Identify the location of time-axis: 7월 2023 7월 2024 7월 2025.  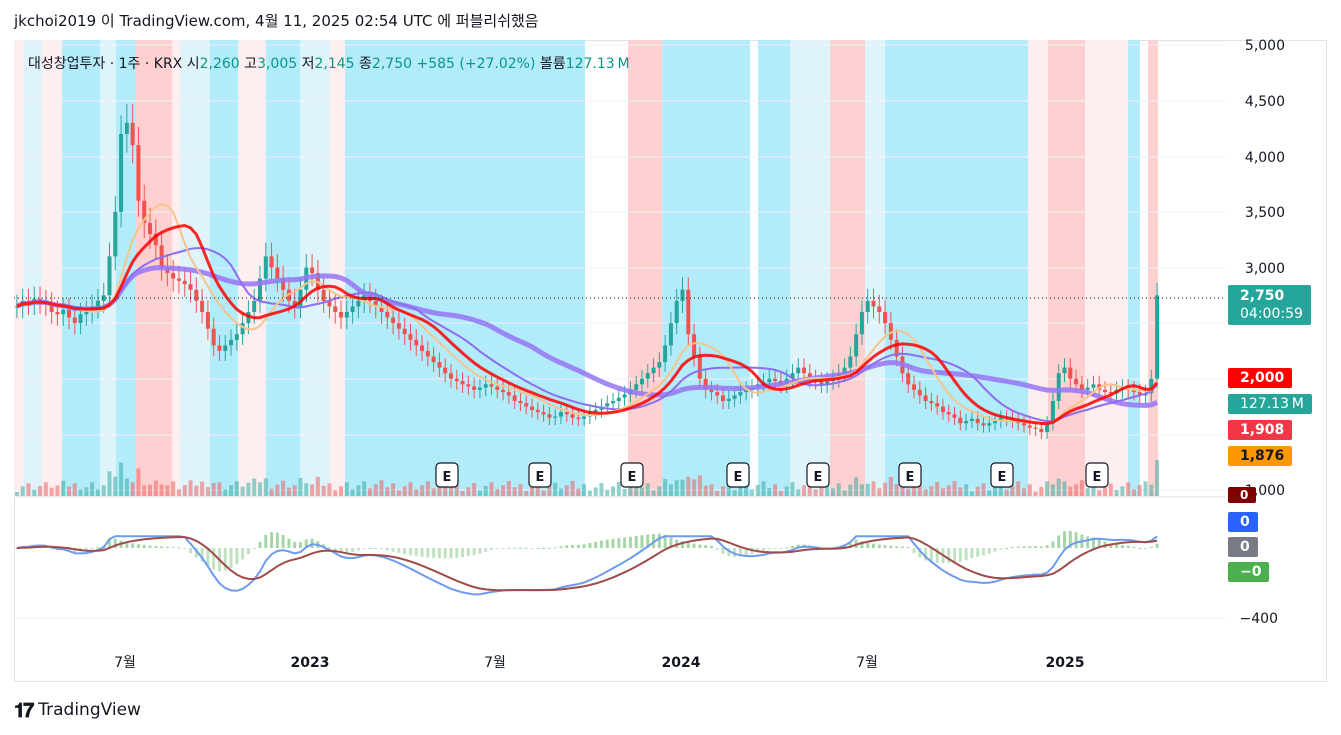
(599, 663).